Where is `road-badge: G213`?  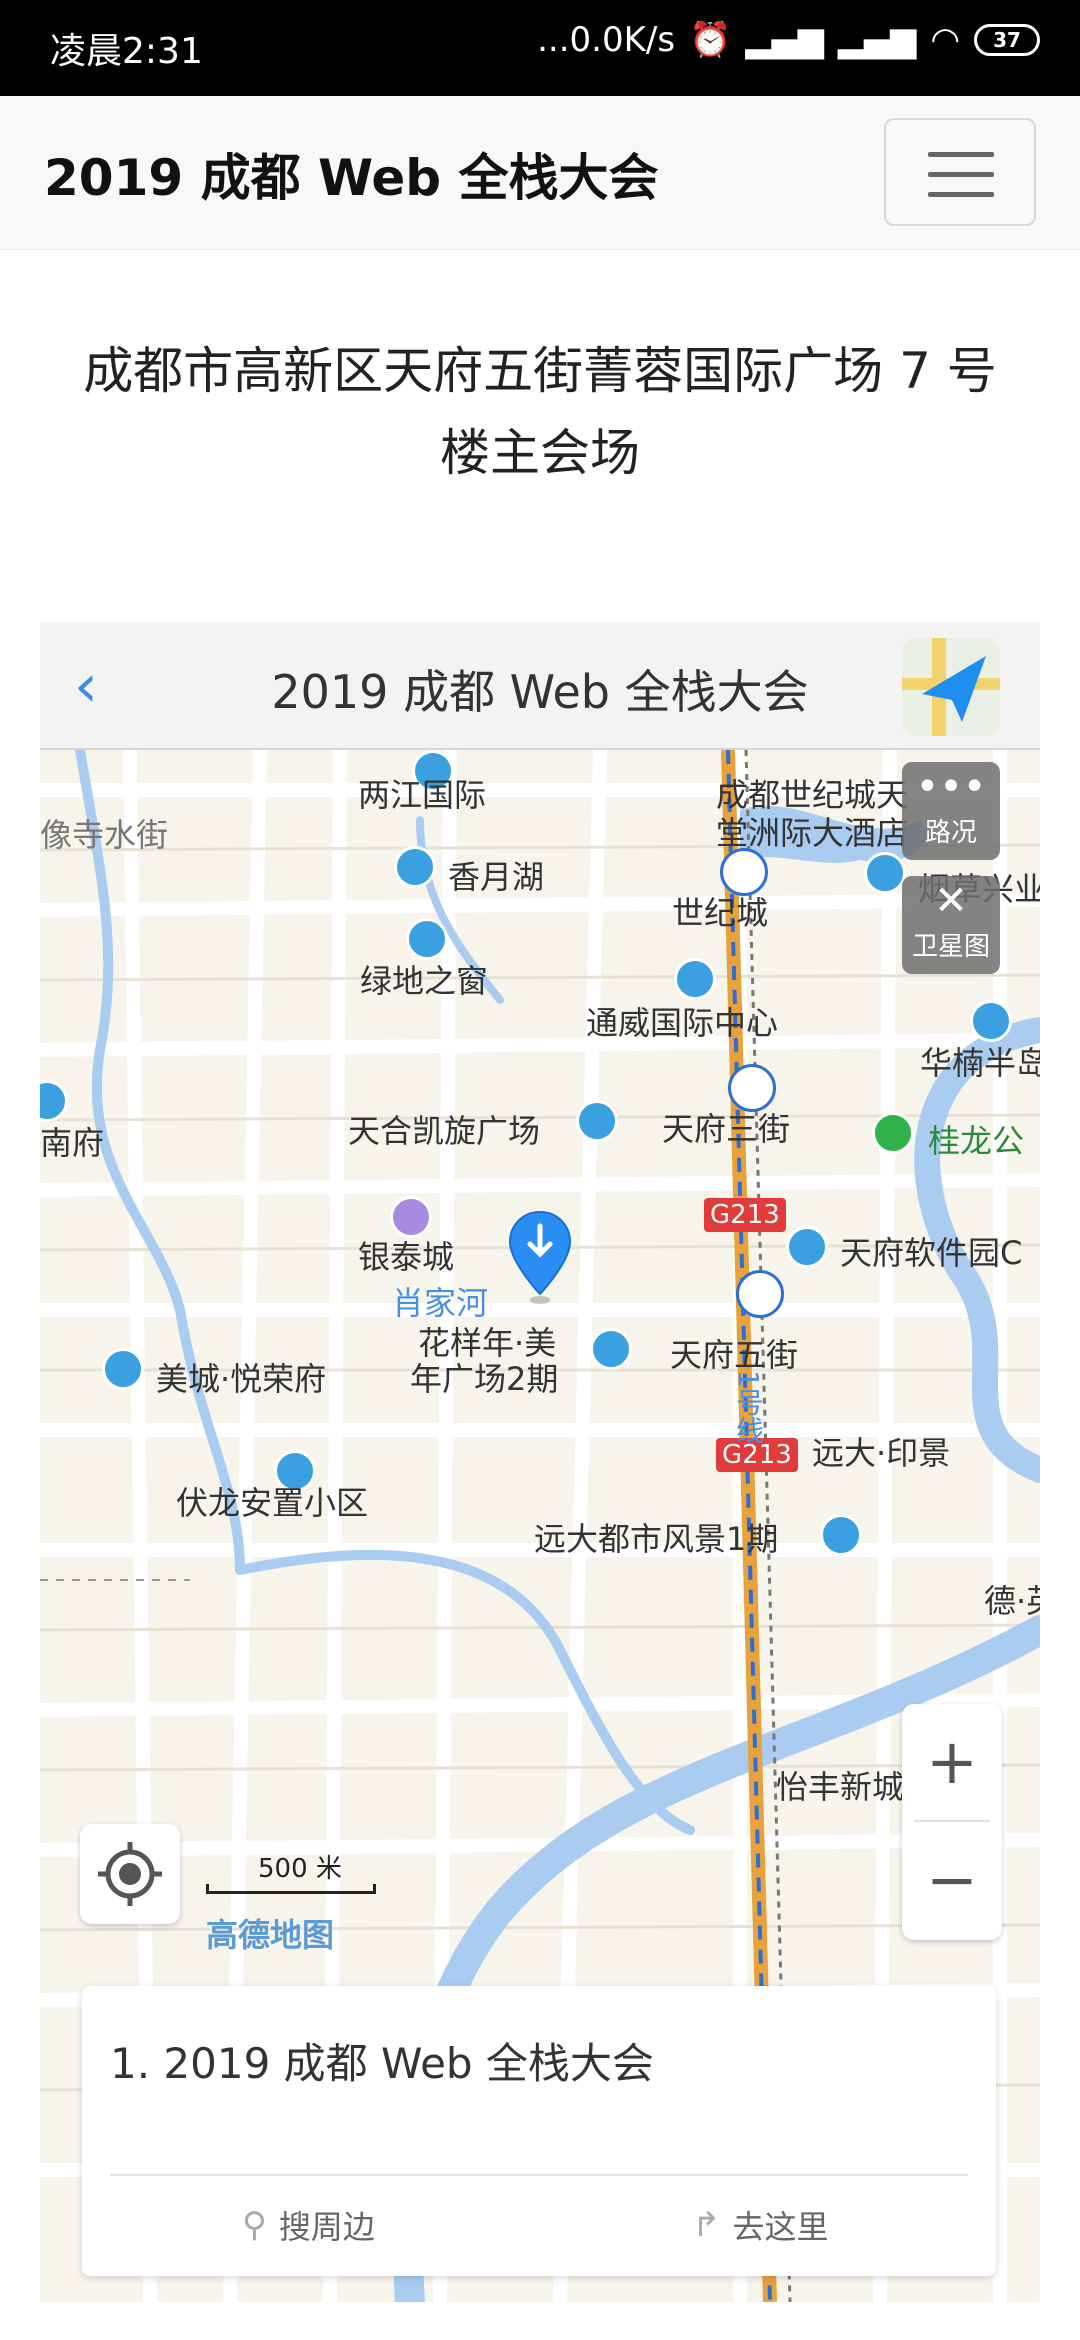
road-badge: G213 is located at coordinates (745, 1215).